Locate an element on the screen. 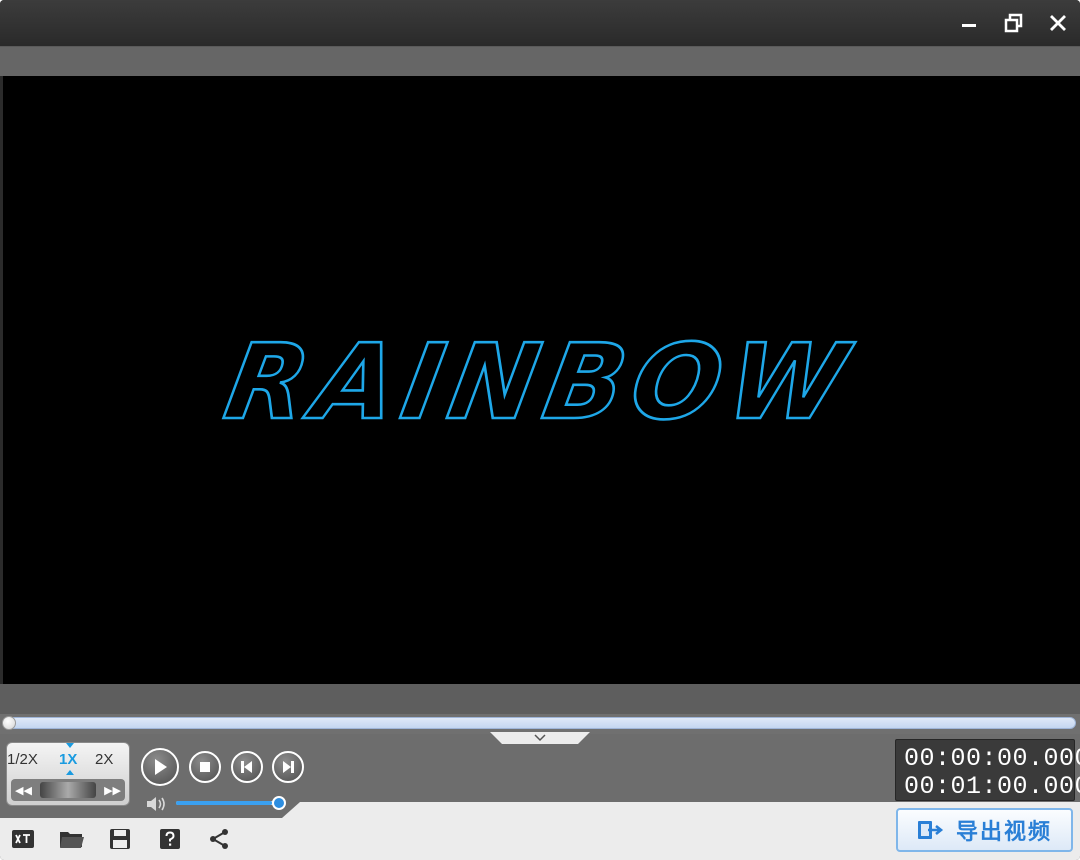  preview-bottom-strip is located at coordinates (540, 699).